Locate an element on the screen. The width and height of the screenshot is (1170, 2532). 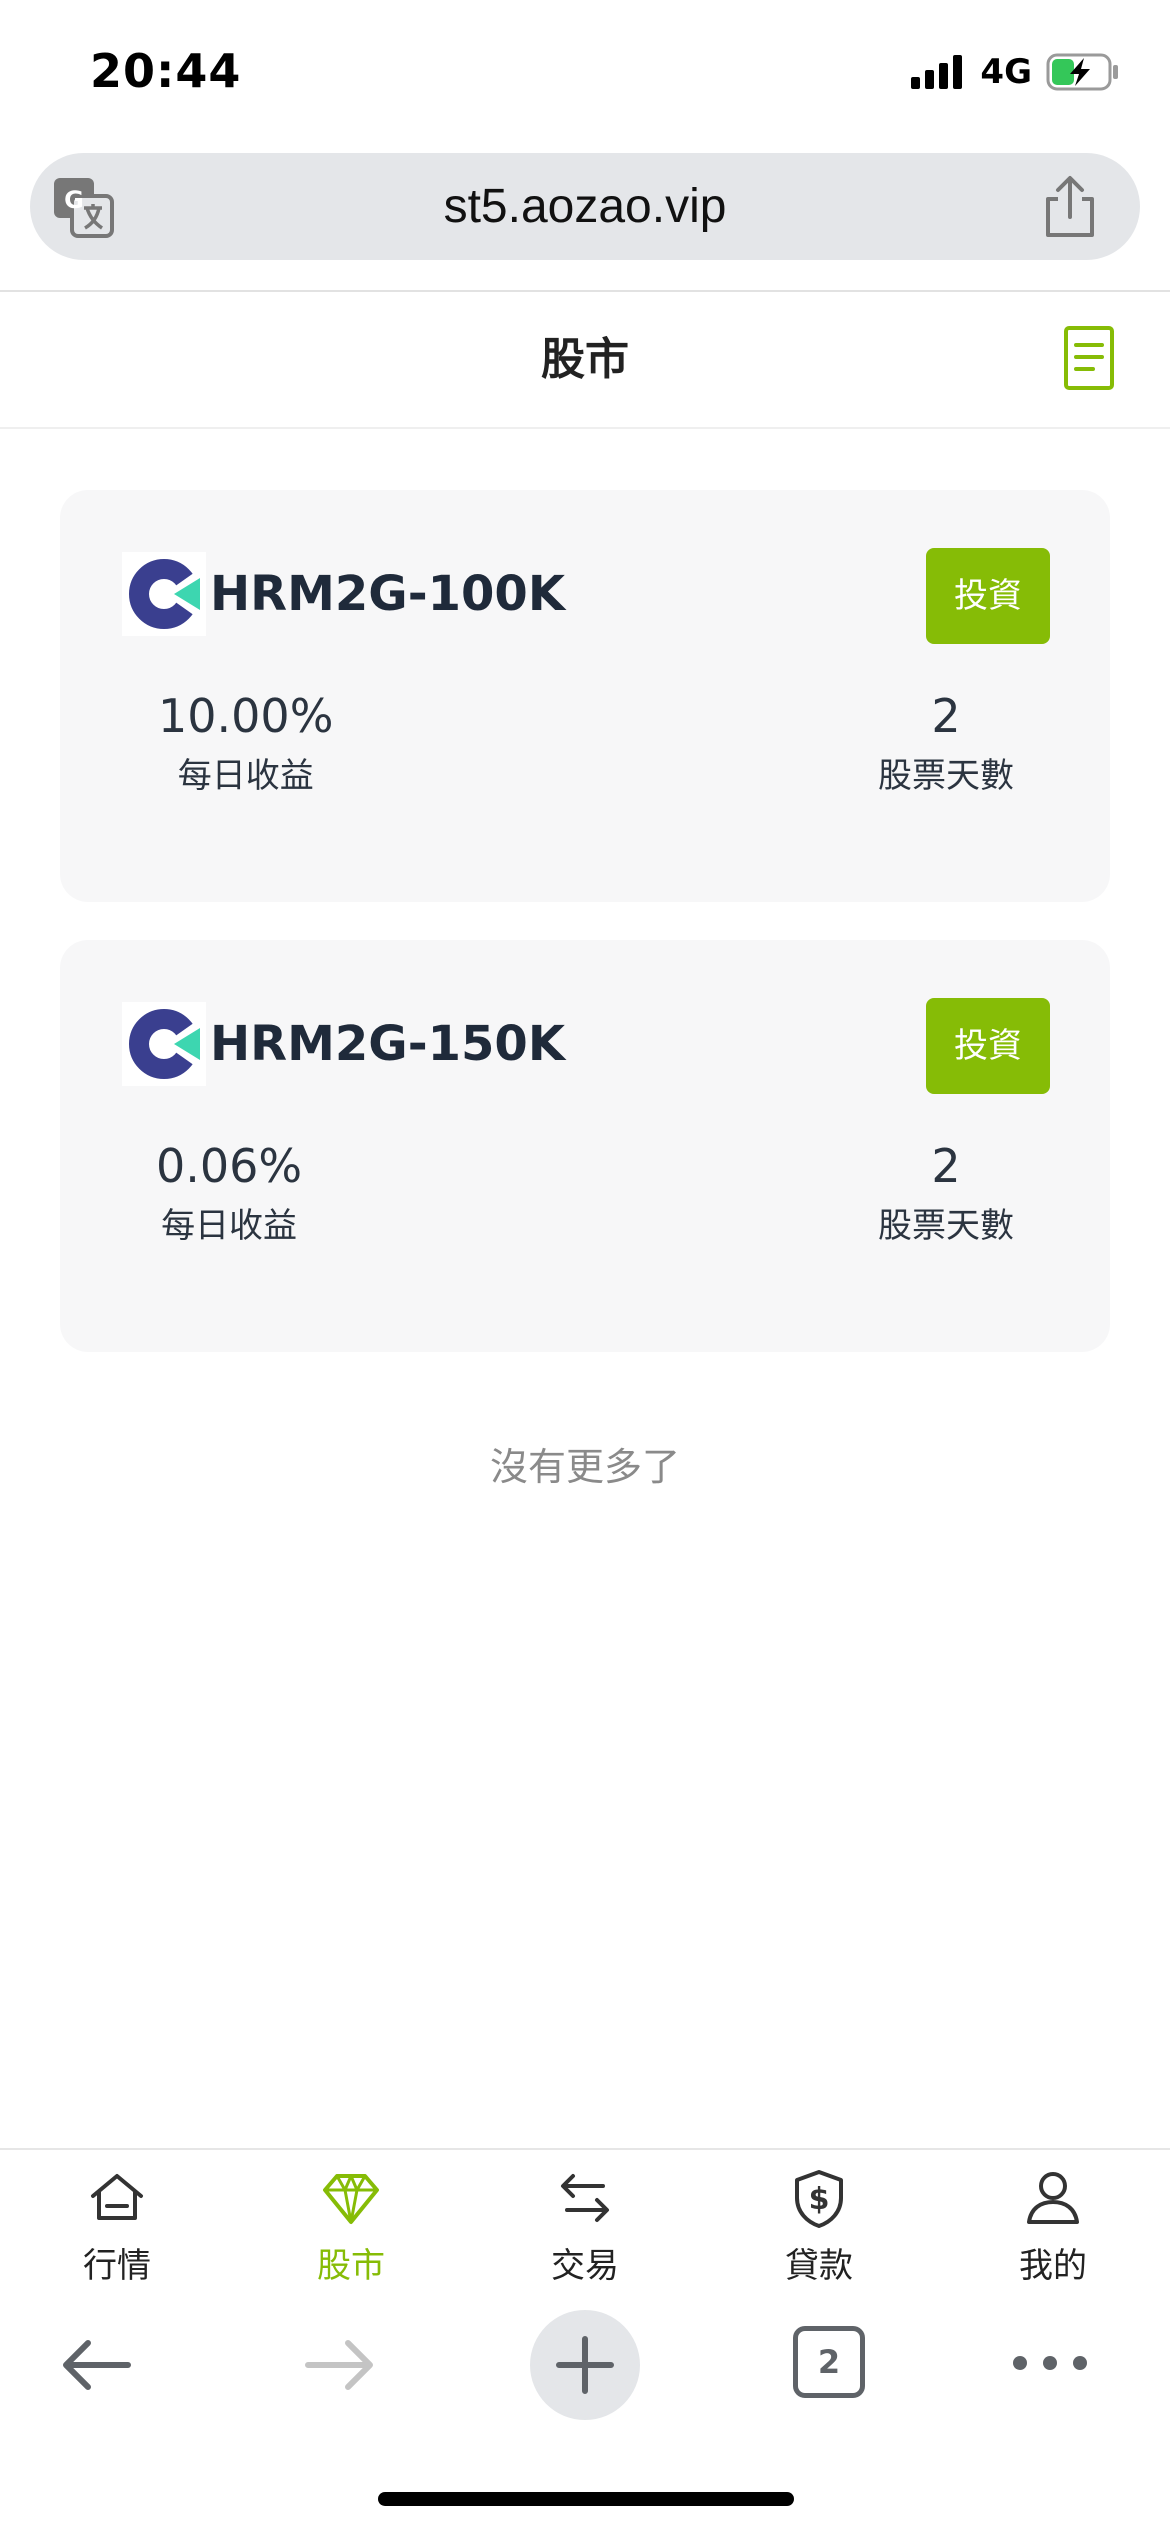
tab-switcher-button: 2 is located at coordinates (829, 2362).